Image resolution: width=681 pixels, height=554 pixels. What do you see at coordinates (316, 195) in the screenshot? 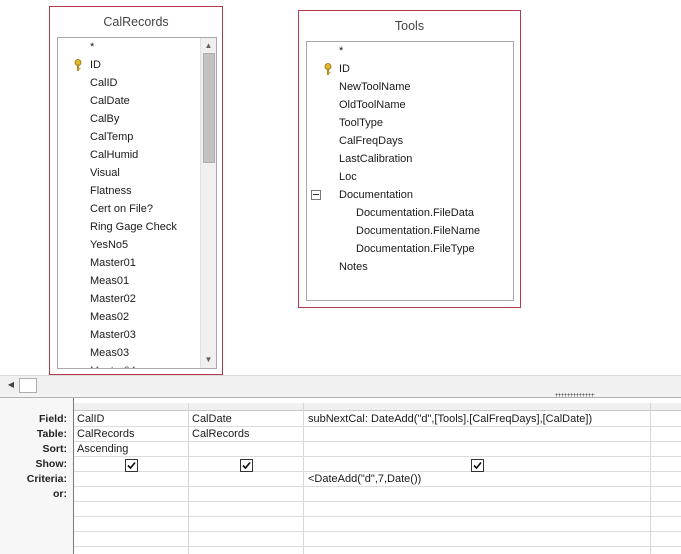
I see `minus-icon` at bounding box center [316, 195].